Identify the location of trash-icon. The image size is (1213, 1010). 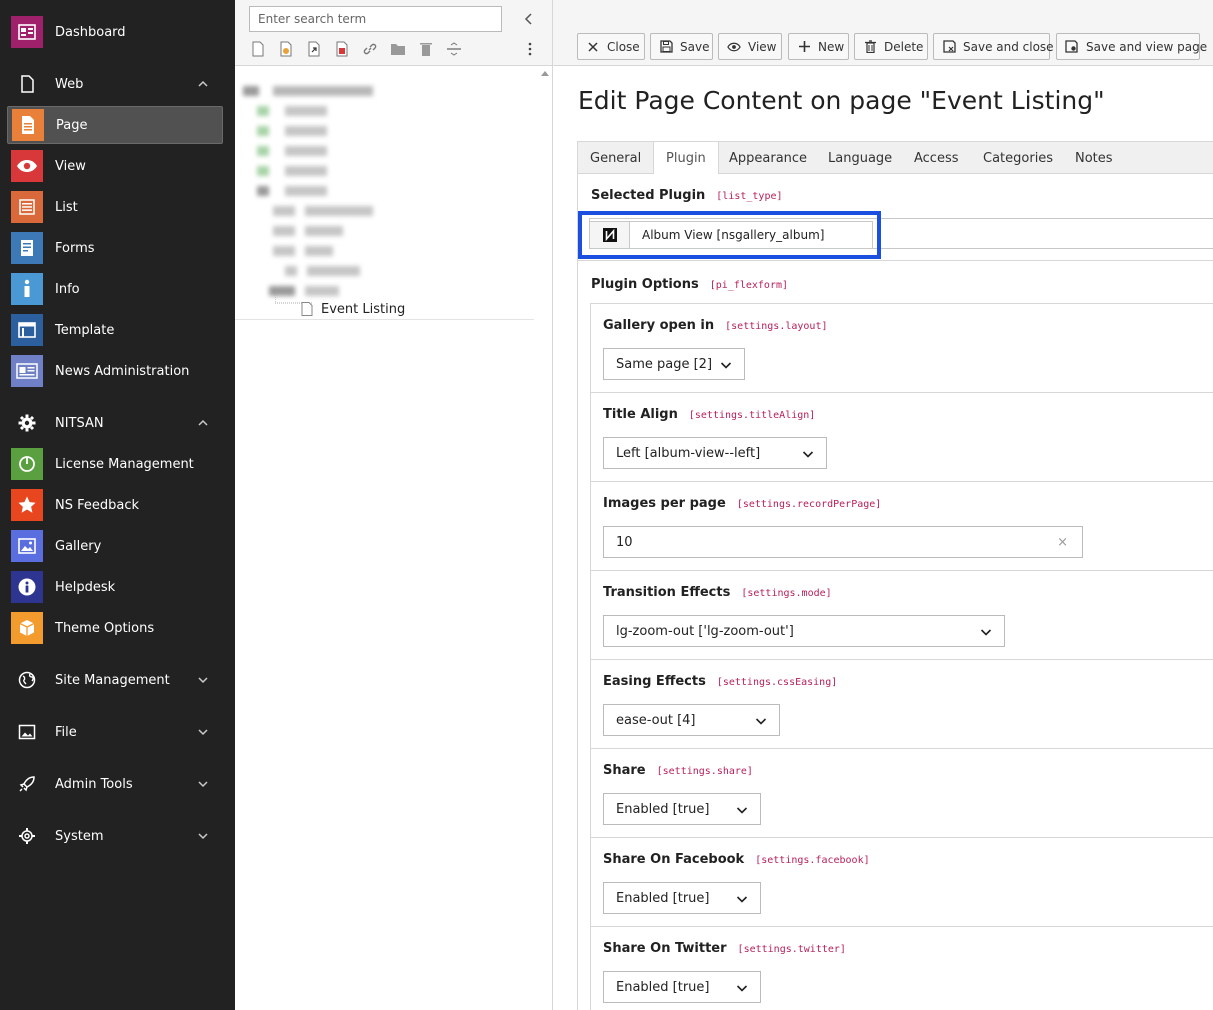
(426, 49).